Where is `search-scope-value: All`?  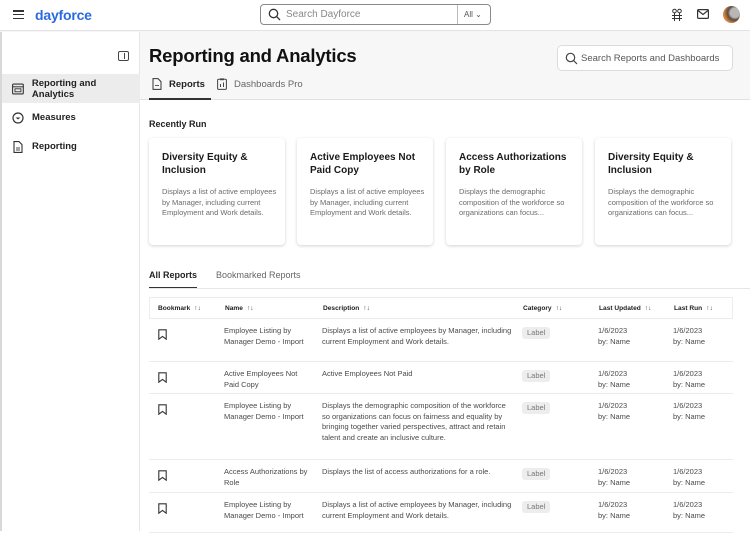 search-scope-value: All is located at coordinates (468, 14).